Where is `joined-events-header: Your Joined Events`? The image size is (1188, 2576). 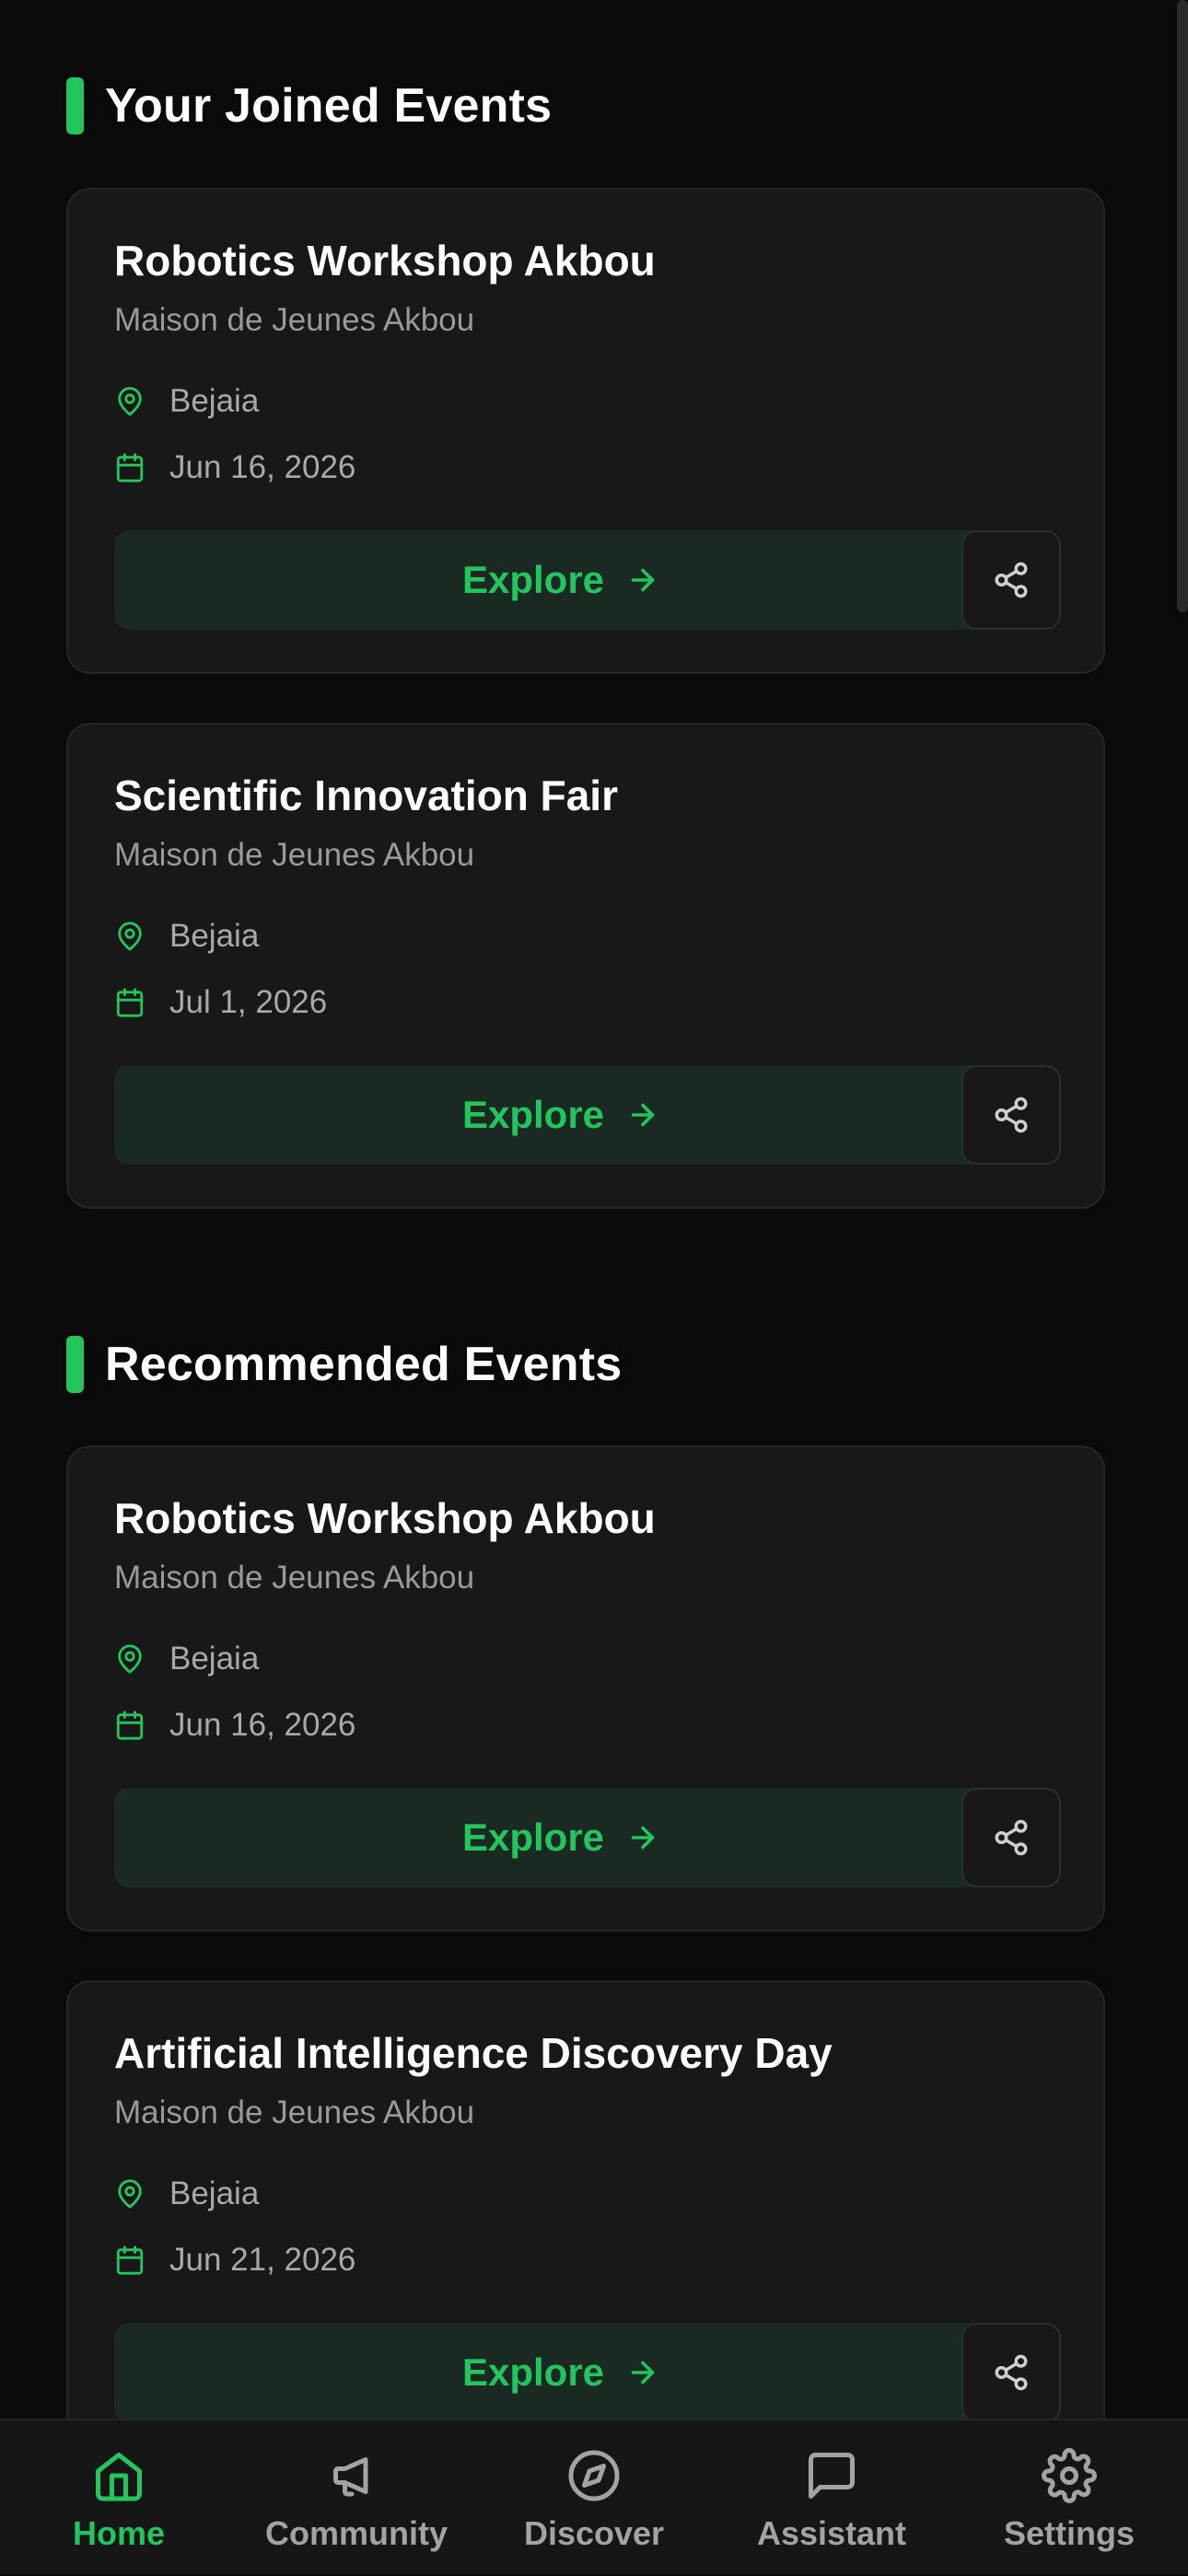
joined-events-header: Your Joined Events is located at coordinates (309, 105).